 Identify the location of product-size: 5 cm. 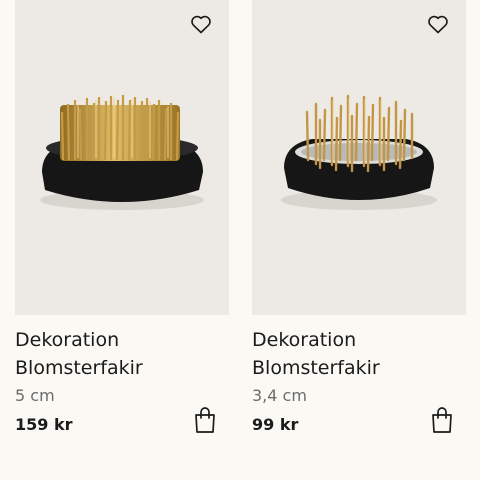
(35, 395).